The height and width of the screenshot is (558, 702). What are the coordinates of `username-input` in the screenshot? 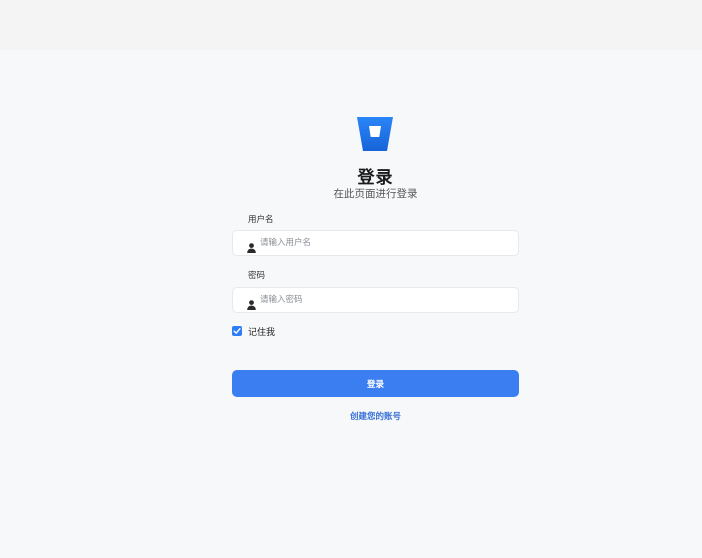 It's located at (385, 243).